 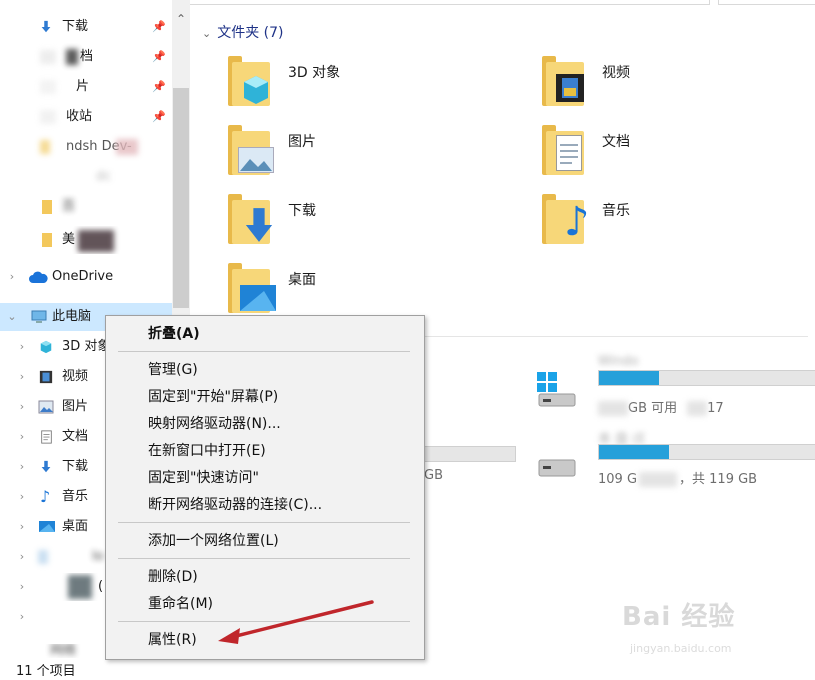 What do you see at coordinates (75, 436) in the screenshot?
I see `nav-item-label: 文档` at bounding box center [75, 436].